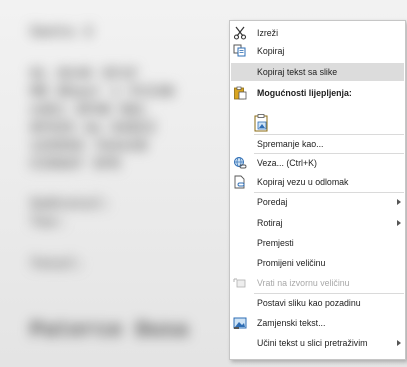  Describe the element at coordinates (317, 51) in the screenshot. I see `menu-item-copy: Kopiraj` at that location.